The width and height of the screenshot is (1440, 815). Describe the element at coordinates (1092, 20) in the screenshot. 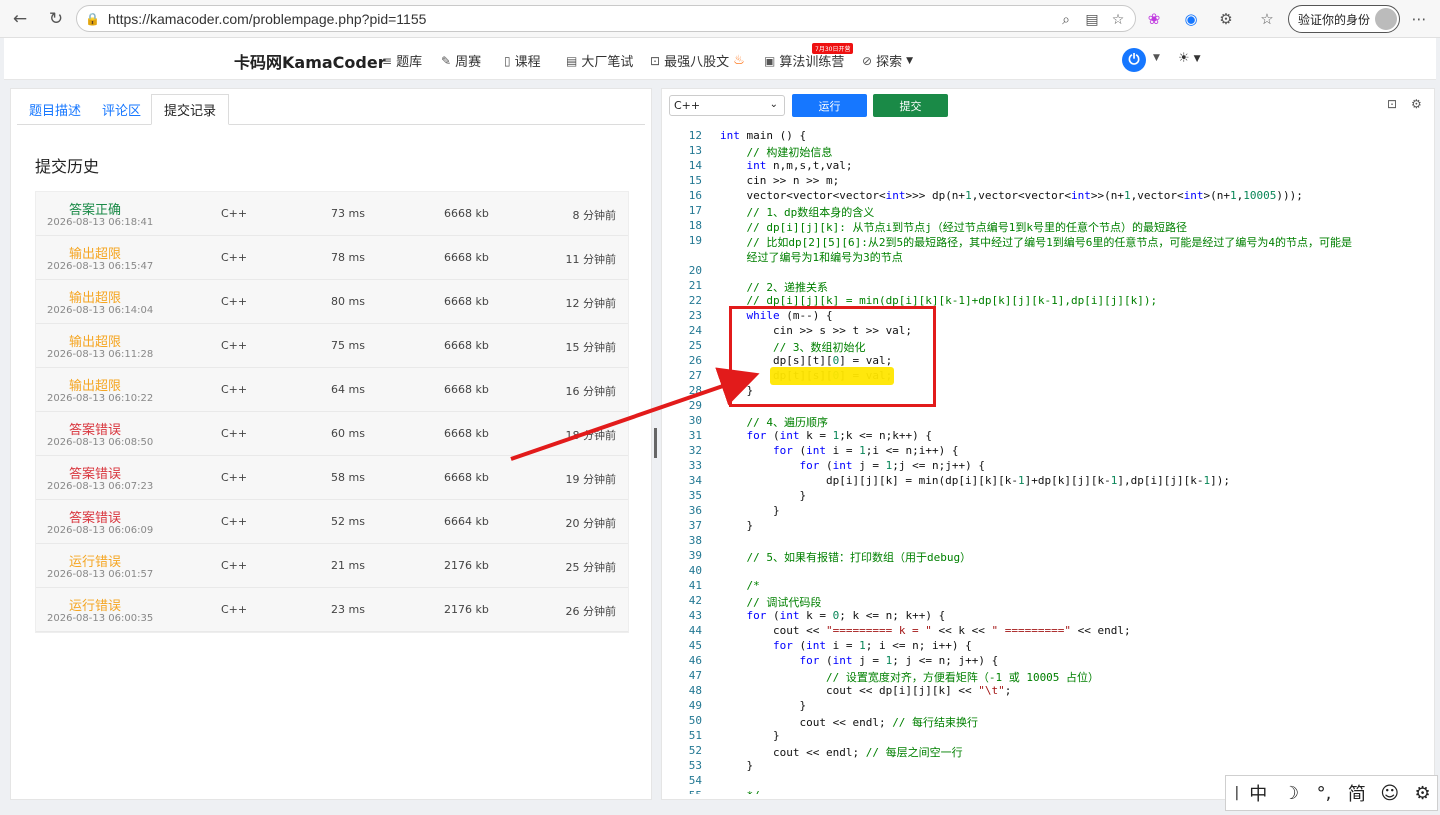

I see `reader-icon: ▤` at that location.